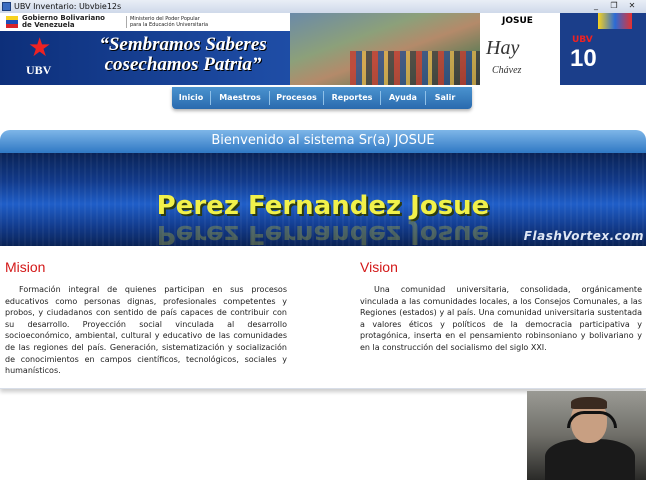 This screenshot has width=646, height=480. Describe the element at coordinates (583, 58) in the screenshot. I see `badge-number: 10` at that location.